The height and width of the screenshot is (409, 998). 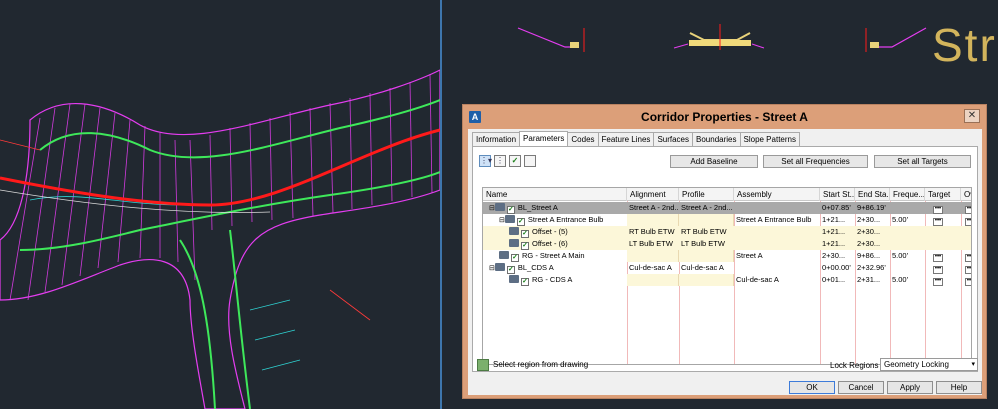 What do you see at coordinates (483, 365) in the screenshot?
I see `select-region-icon` at bounding box center [483, 365].